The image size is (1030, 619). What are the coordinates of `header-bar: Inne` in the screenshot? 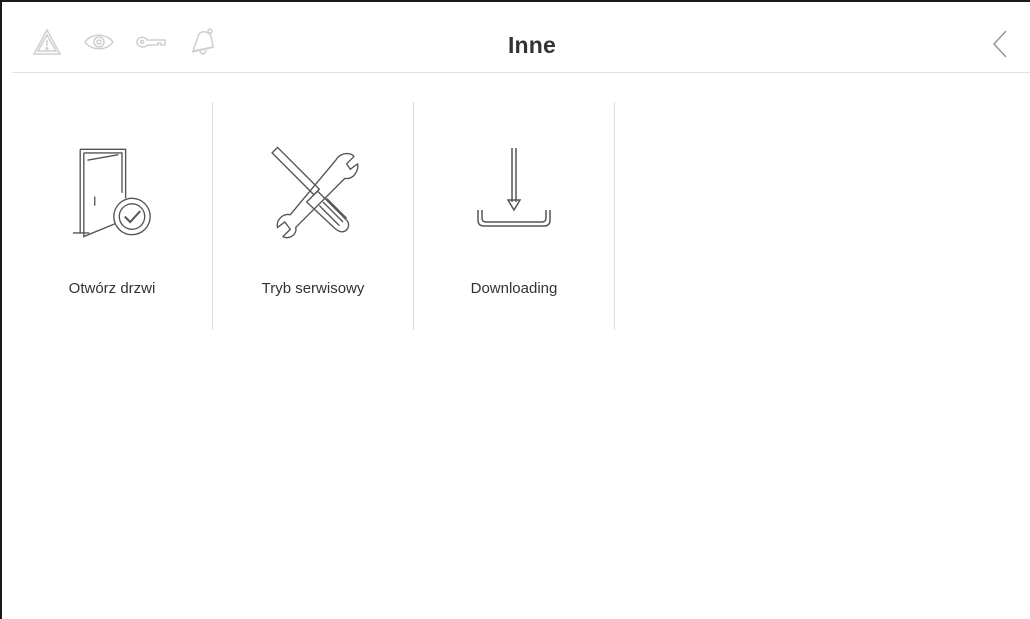 It's located at (521, 42).